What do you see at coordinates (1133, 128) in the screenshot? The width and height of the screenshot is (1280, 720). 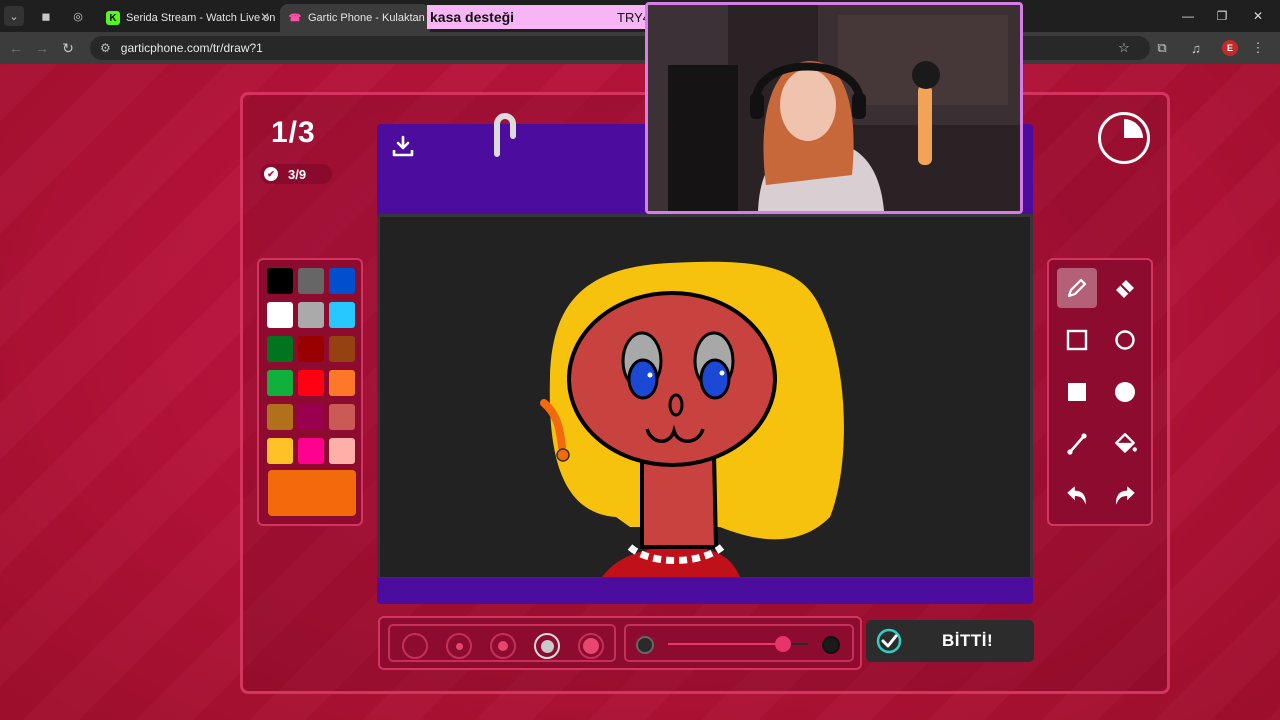 I see `timer-elapsed-wedge` at bounding box center [1133, 128].